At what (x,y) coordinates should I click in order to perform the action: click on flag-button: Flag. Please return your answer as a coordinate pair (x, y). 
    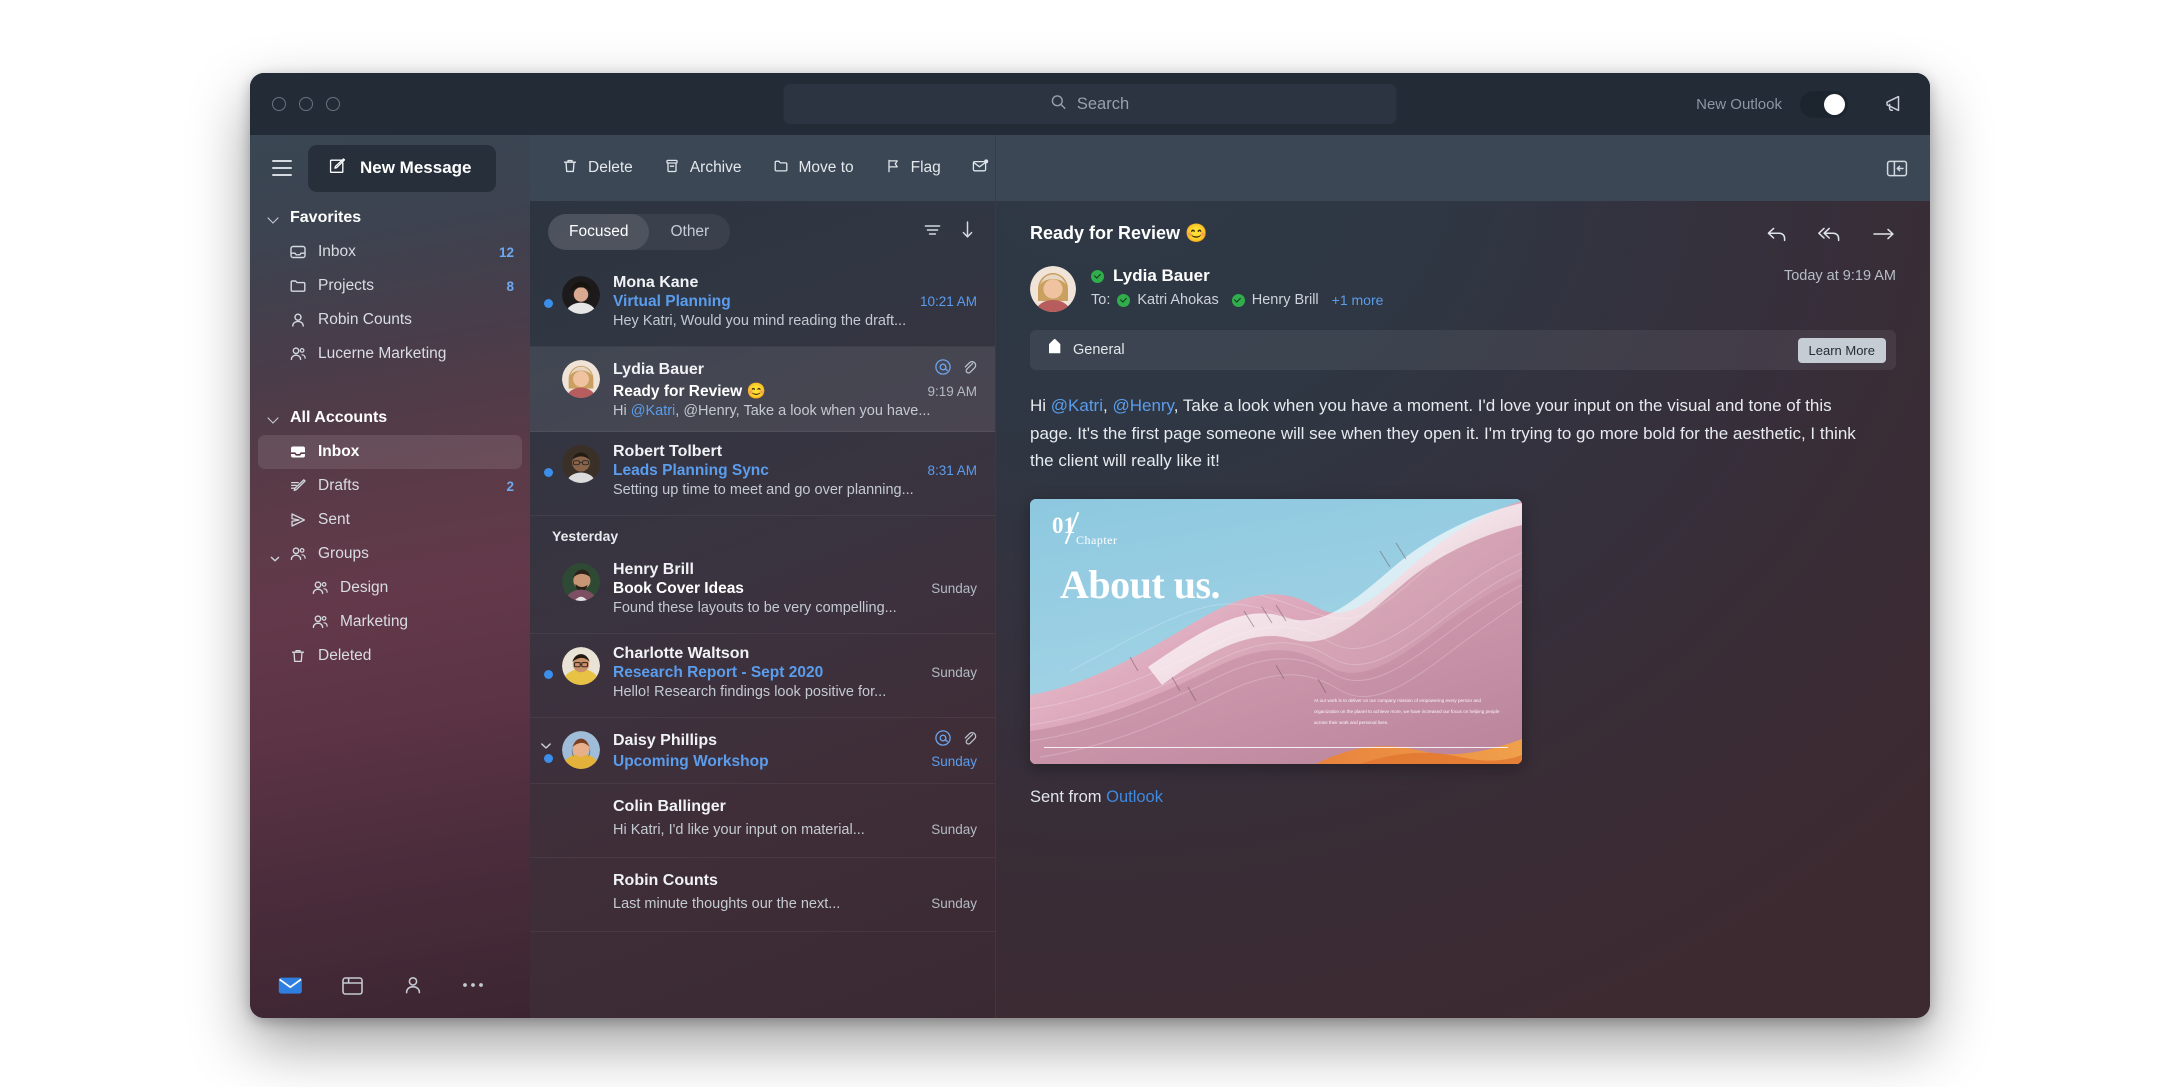
    Looking at the image, I should click on (912, 168).